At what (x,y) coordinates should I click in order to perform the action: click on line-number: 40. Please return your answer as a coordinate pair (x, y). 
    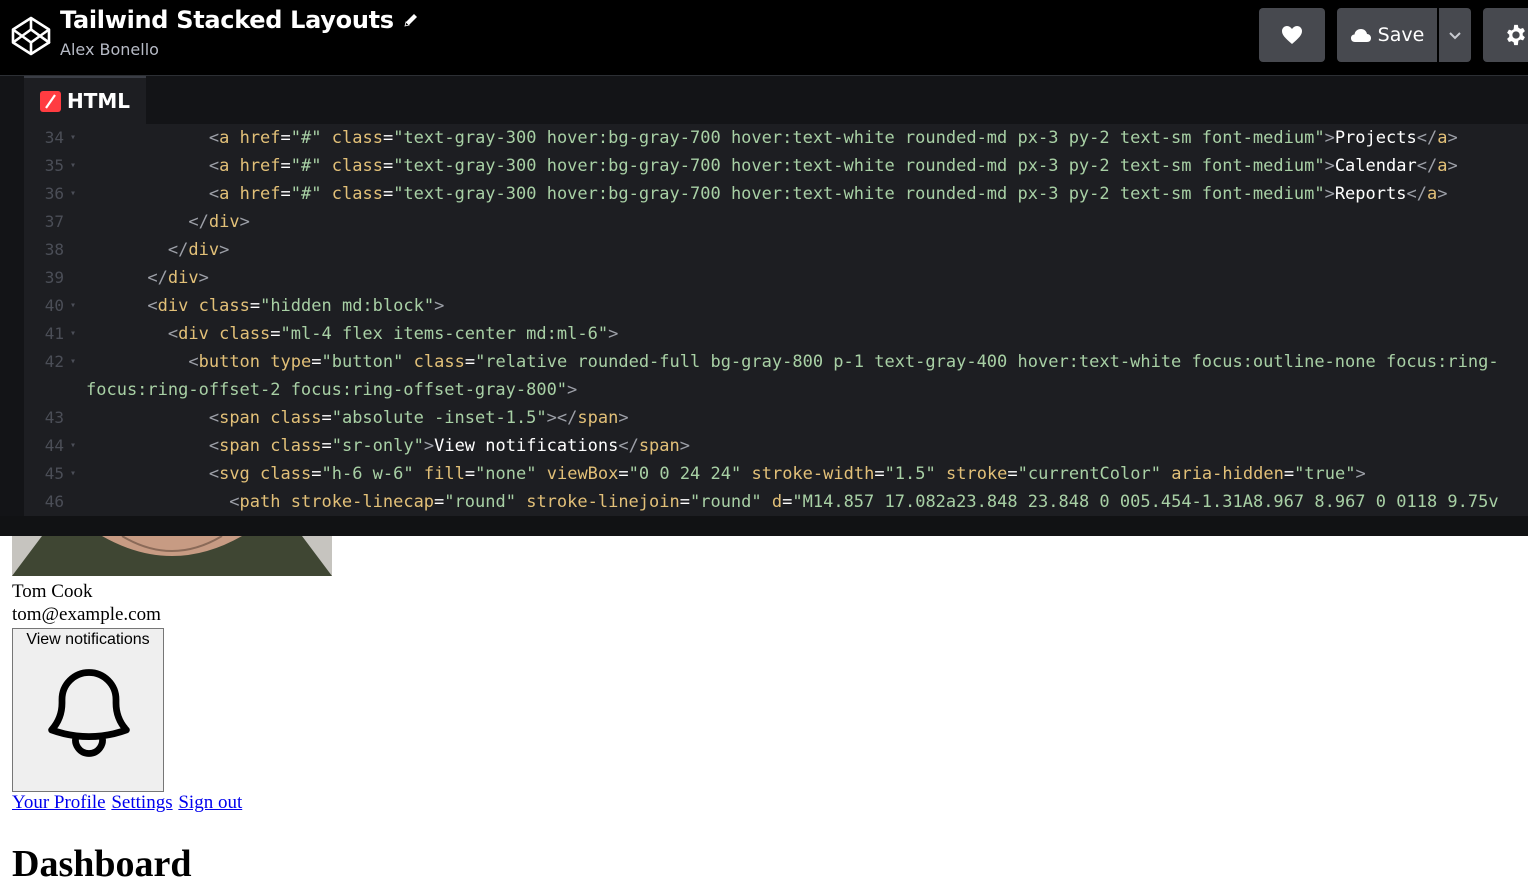
    Looking at the image, I should click on (54, 305).